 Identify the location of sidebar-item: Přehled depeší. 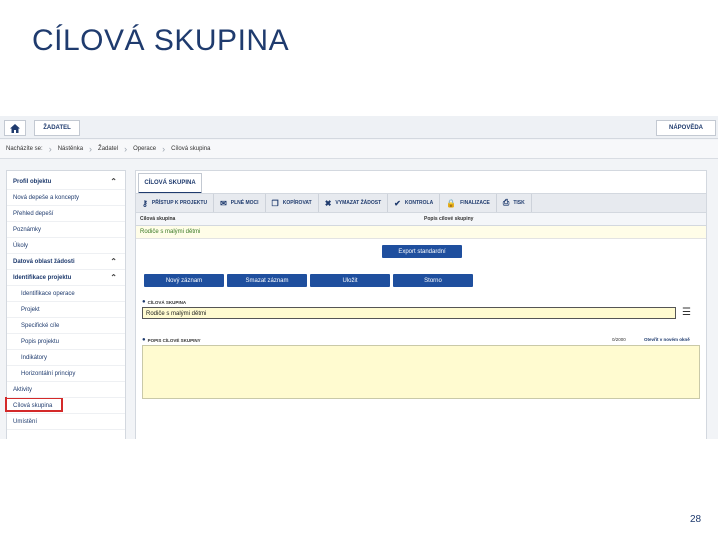
(66, 214).